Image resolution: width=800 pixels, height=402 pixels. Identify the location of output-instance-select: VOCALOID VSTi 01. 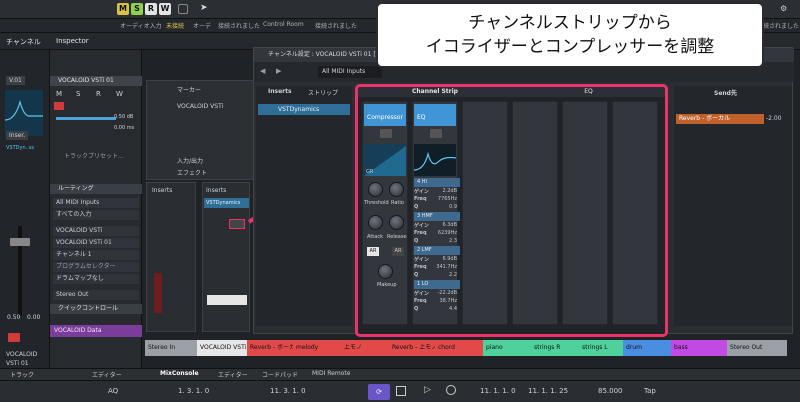
(96, 243).